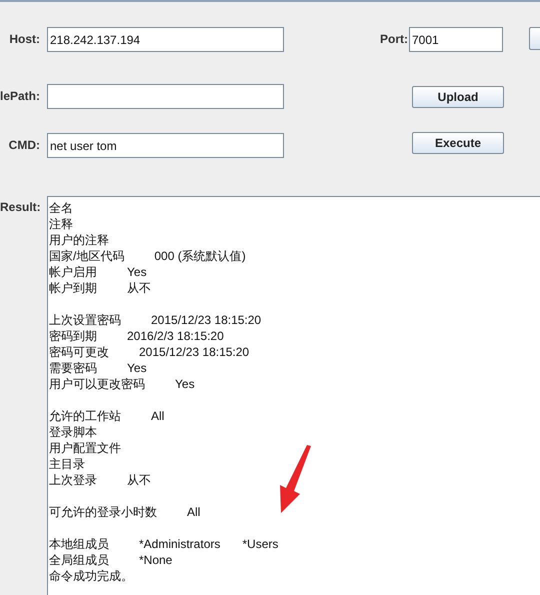  Describe the element at coordinates (20, 207) in the screenshot. I see `result-label-title: Result:` at that location.